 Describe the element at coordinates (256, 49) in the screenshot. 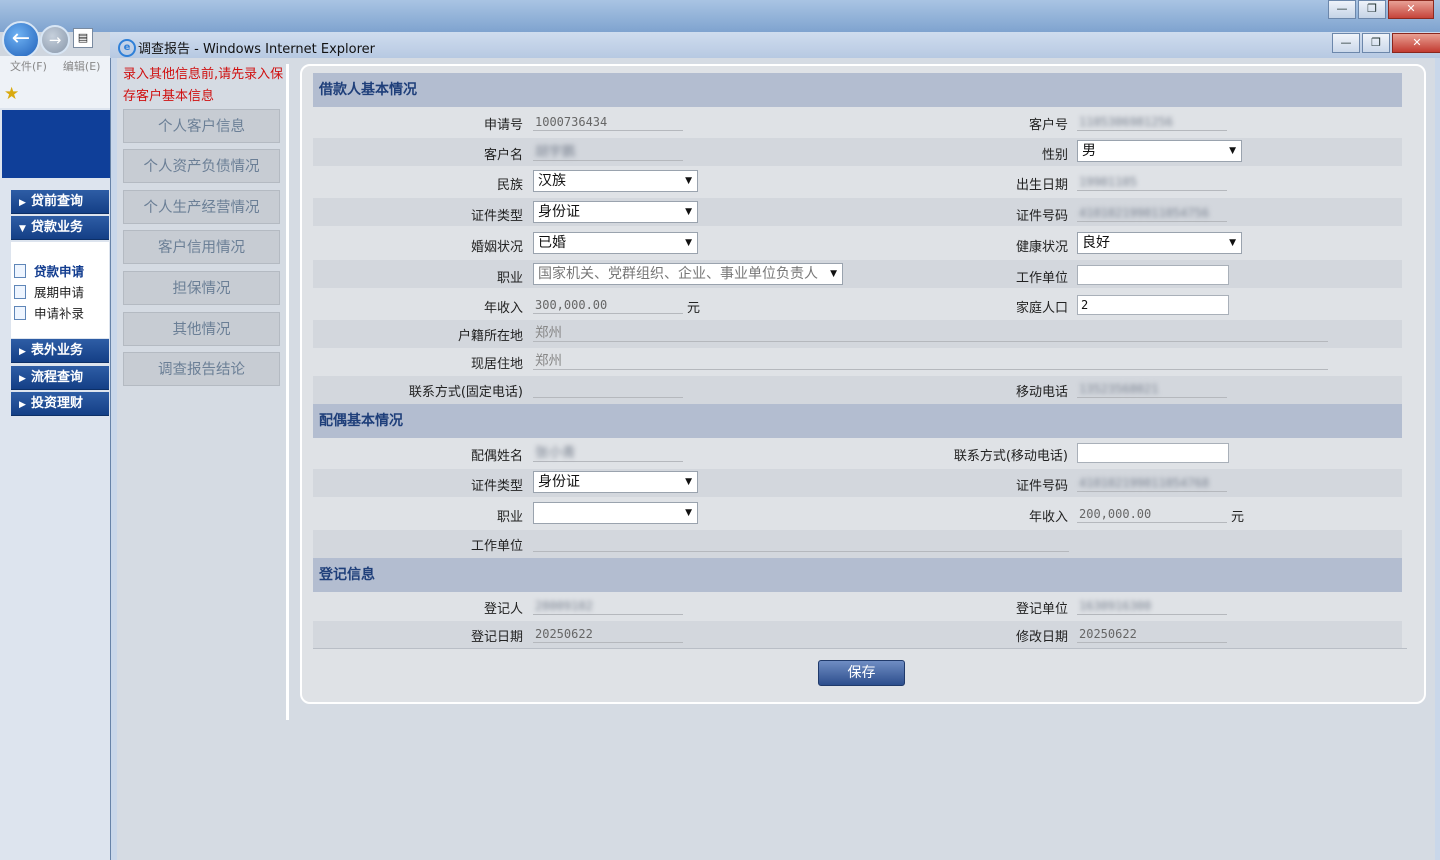

I see `ie-window-title: 调查报告 - Windows Internet Explorer` at that location.